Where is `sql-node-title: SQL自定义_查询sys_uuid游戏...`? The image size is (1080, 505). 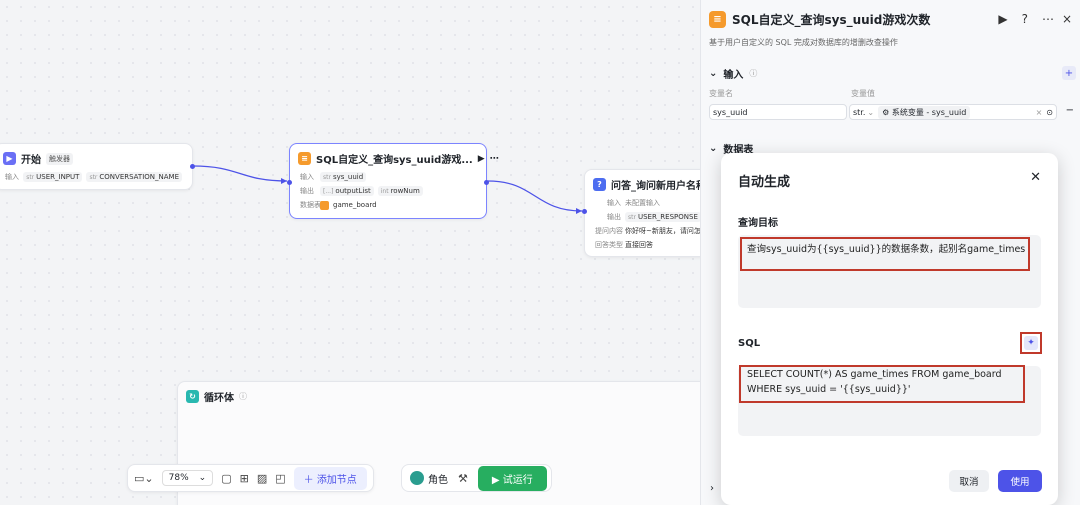 sql-node-title: SQL自定义_查询sys_uuid游戏... is located at coordinates (394, 160).